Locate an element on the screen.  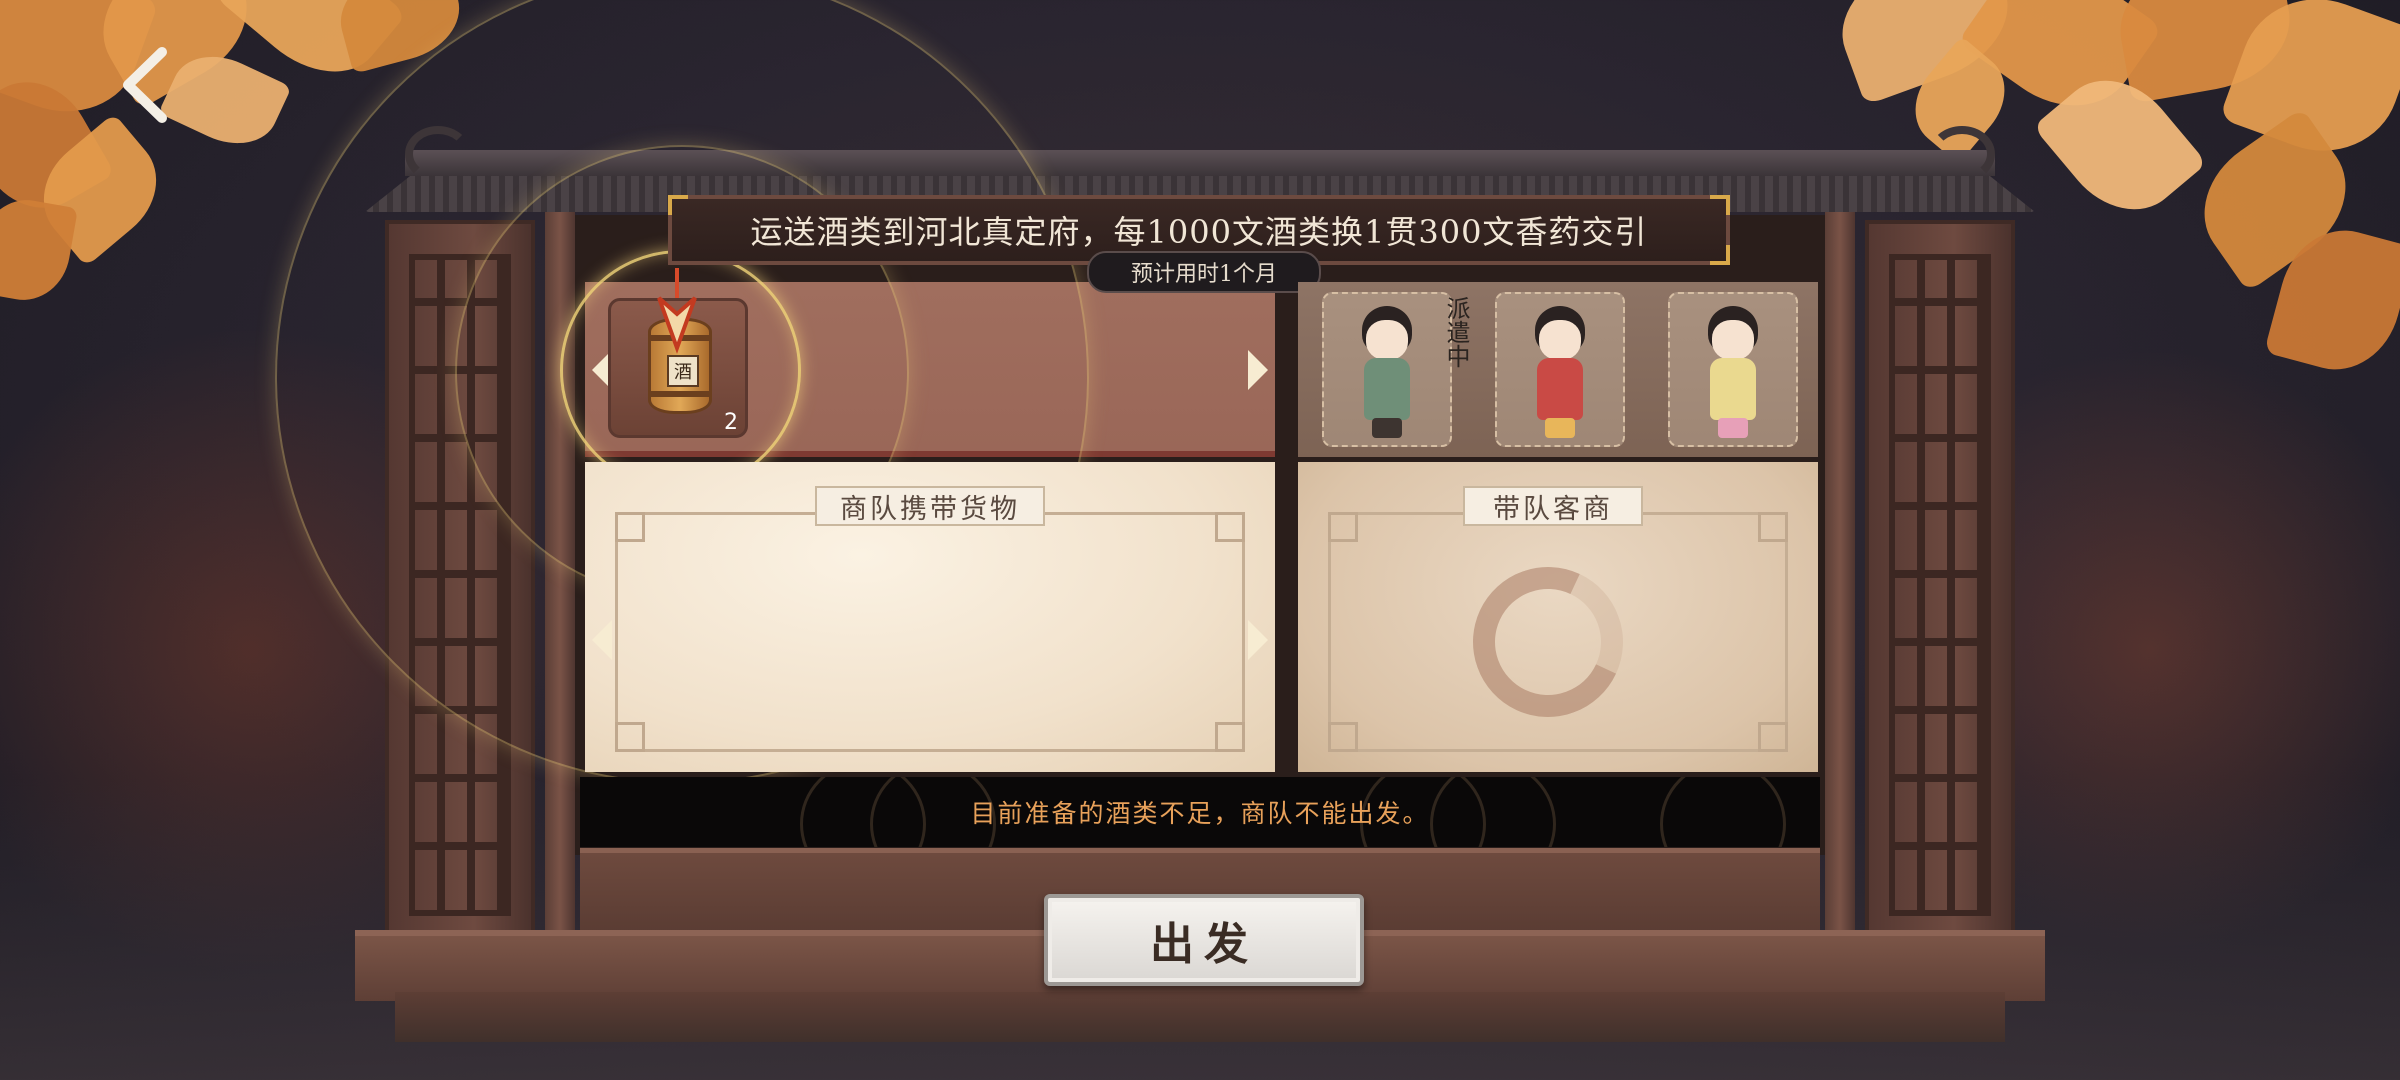
dispatch-status: 派遣中 is located at coordinates (1456, 332).